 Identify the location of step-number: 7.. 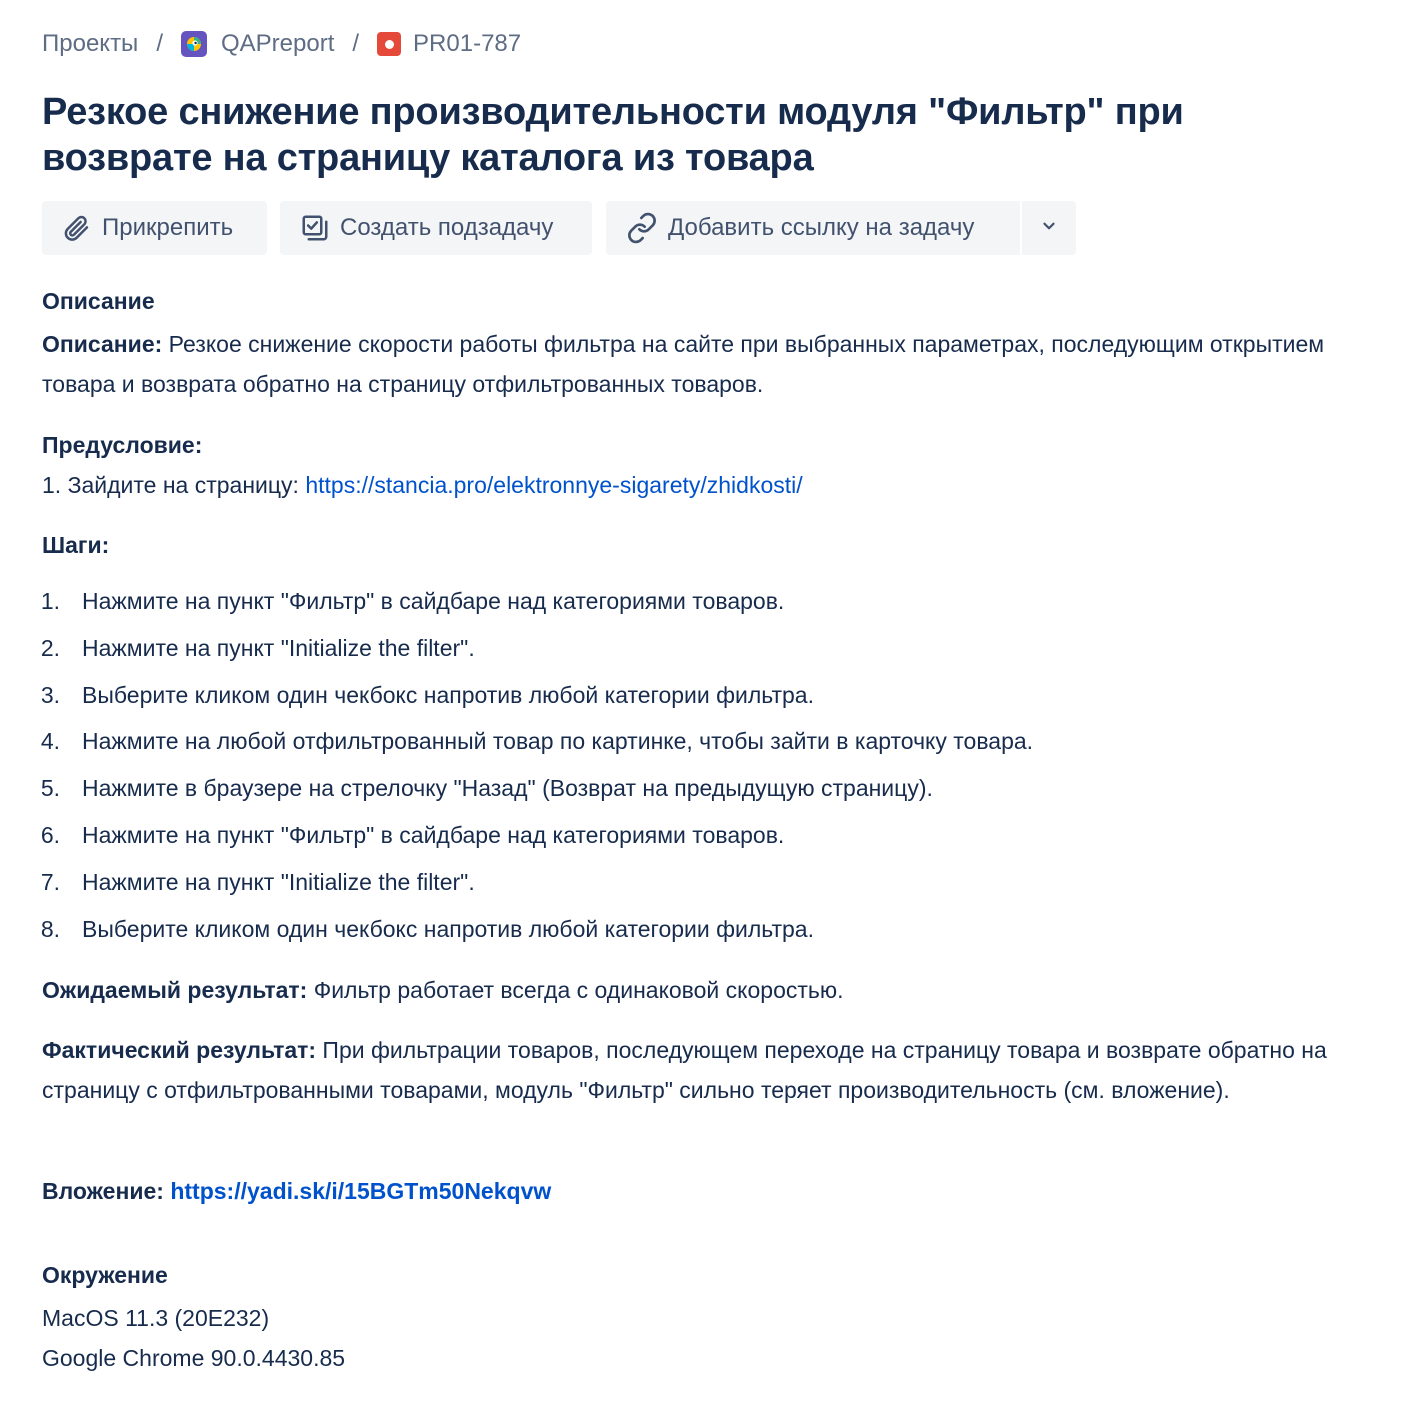
(50, 881).